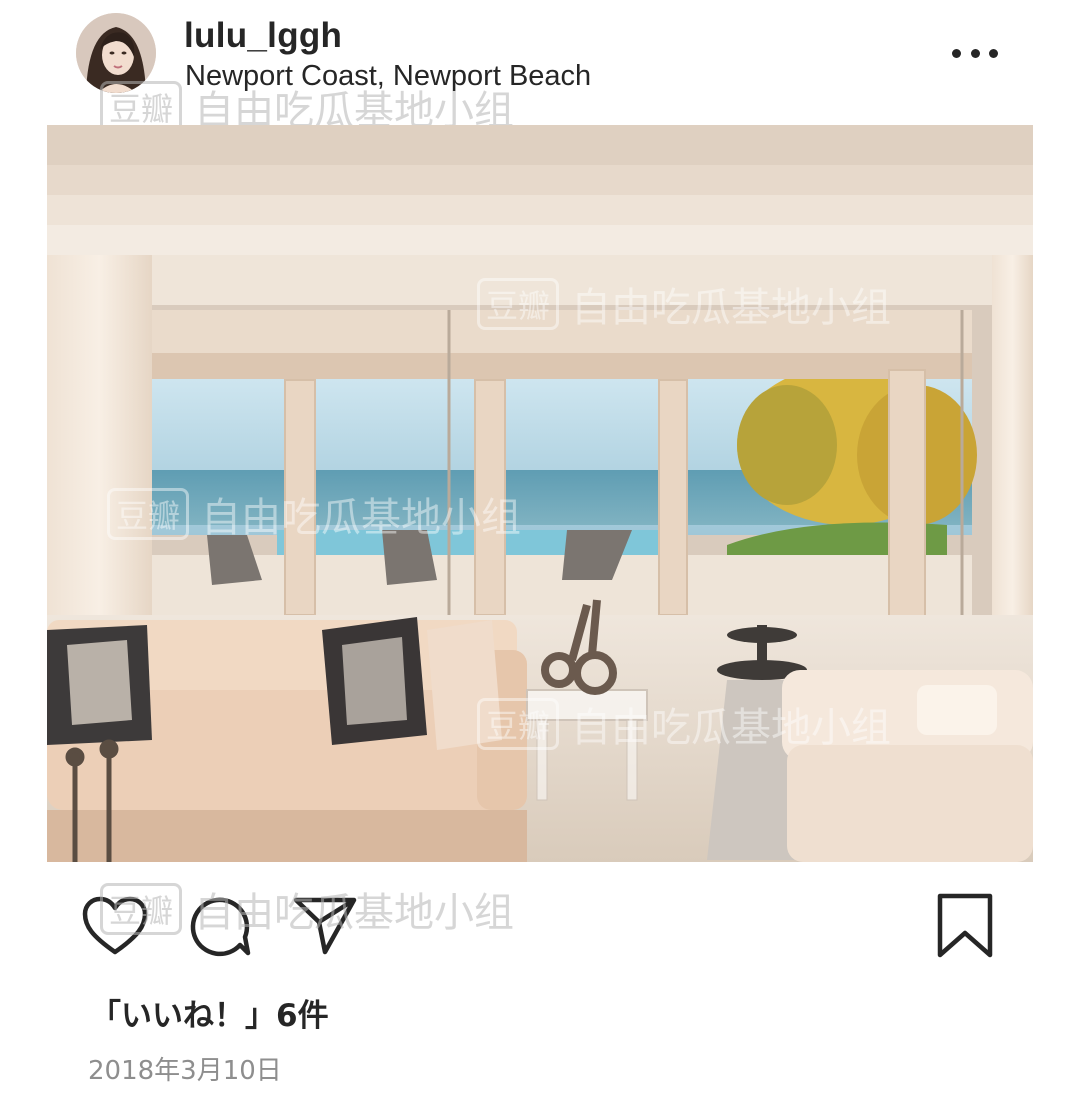  I want to click on post-date: 2018年3月10日, so click(185, 1071).